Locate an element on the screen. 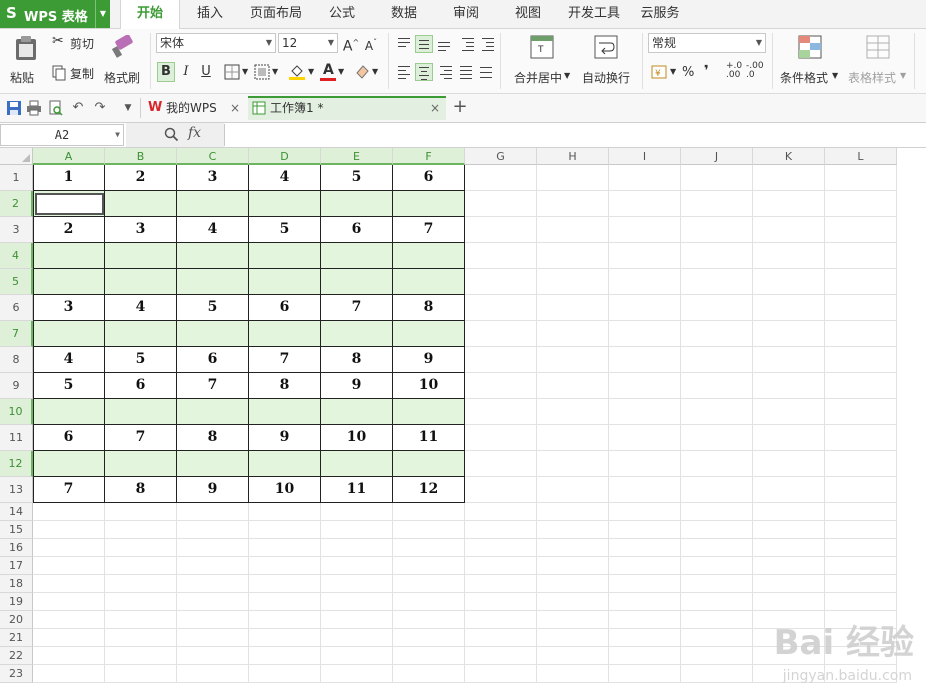 The width and height of the screenshot is (926, 690). cell-G12 is located at coordinates (501, 464).